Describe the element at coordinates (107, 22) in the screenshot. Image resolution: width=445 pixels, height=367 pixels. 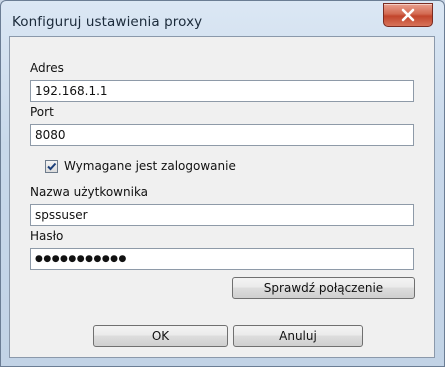
I see `window-title: Konfiguruj ustawienia proxy` at that location.